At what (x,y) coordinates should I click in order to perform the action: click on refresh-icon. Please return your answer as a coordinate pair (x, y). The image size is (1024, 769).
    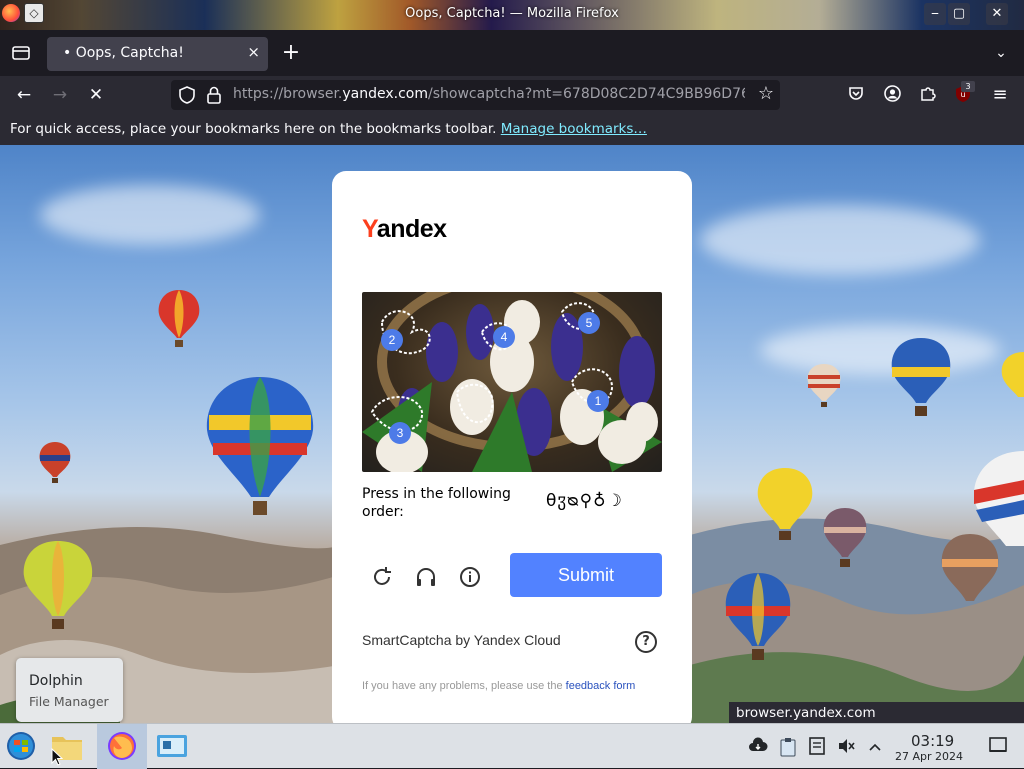
    Looking at the image, I should click on (384, 579).